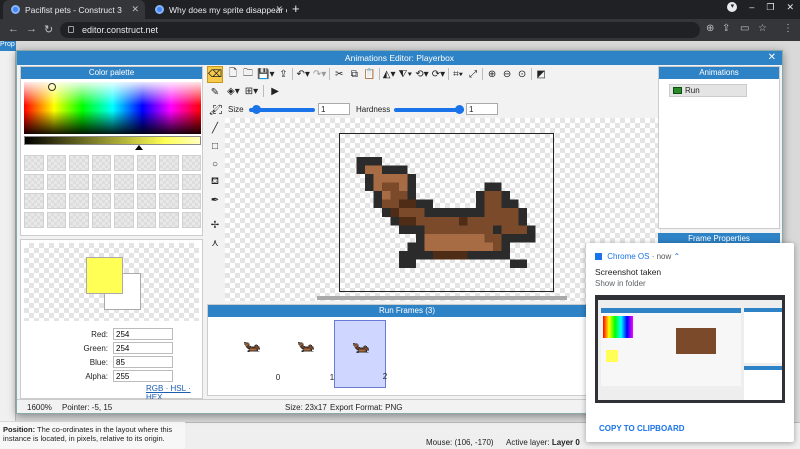  I want to click on canvas-horizontal-scrollbar, so click(442, 298).